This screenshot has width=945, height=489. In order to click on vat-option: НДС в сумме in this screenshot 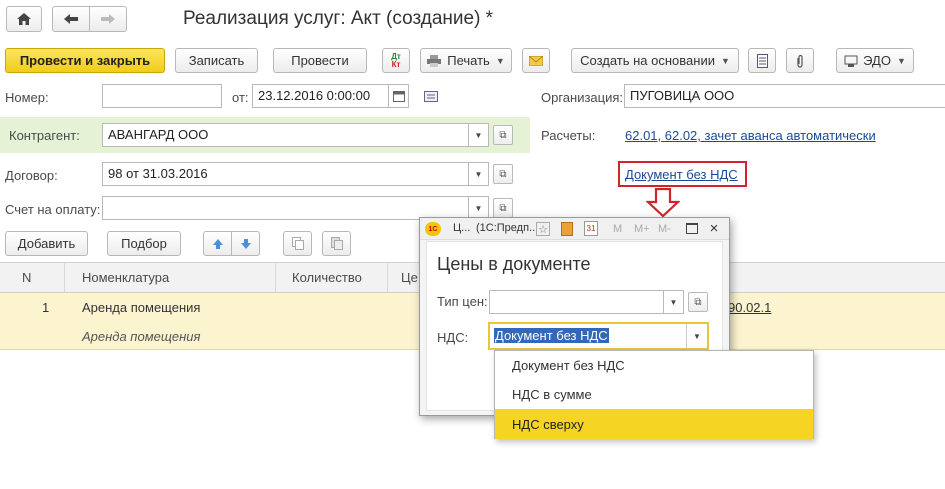, I will do `click(654, 394)`.